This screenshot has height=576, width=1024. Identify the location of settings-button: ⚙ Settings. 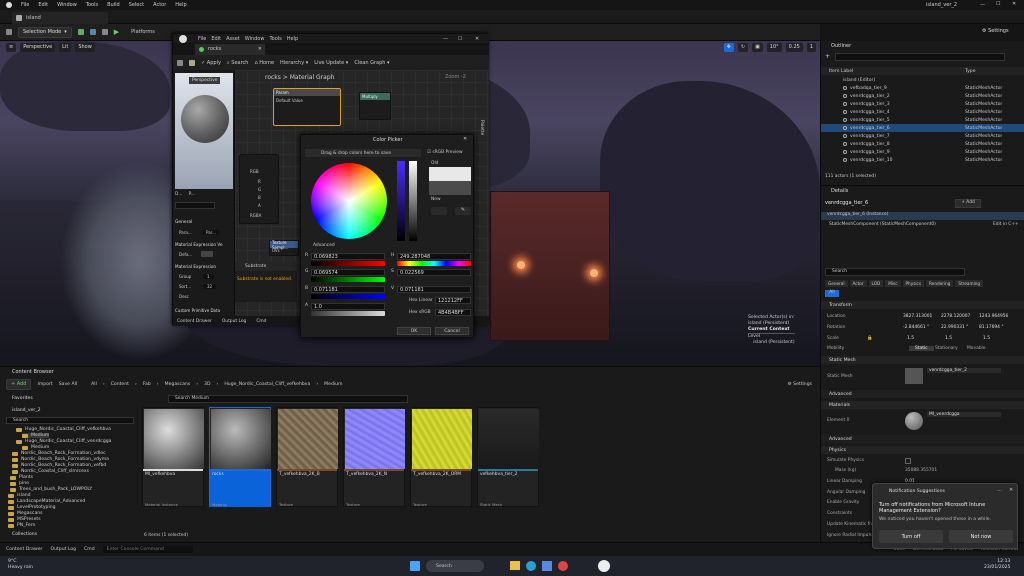
(995, 31).